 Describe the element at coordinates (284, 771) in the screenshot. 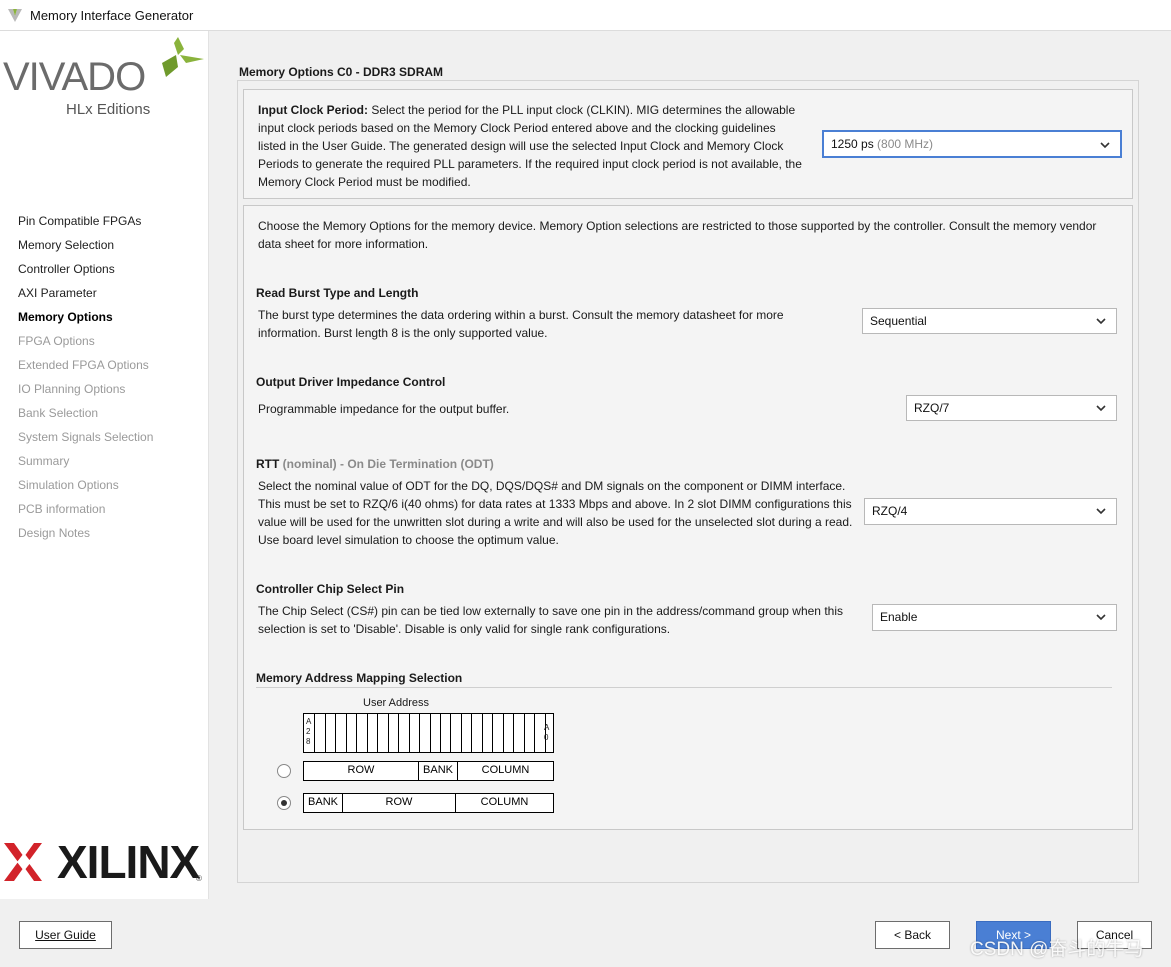

I see `mapping-option-row-bank-column-radio` at that location.